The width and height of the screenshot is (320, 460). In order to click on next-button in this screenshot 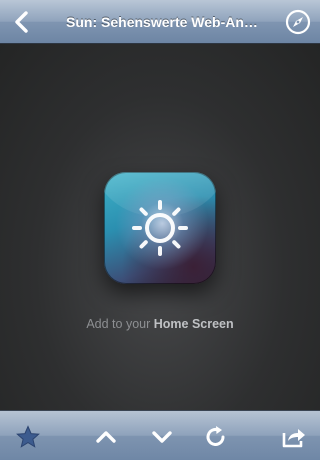, I will do `click(162, 437)`.